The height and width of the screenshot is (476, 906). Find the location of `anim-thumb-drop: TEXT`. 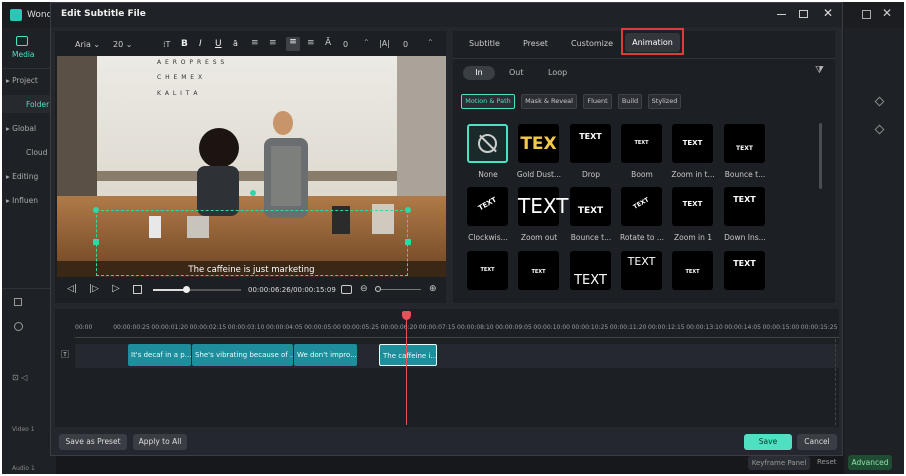

anim-thumb-drop: TEXT is located at coordinates (590, 143).